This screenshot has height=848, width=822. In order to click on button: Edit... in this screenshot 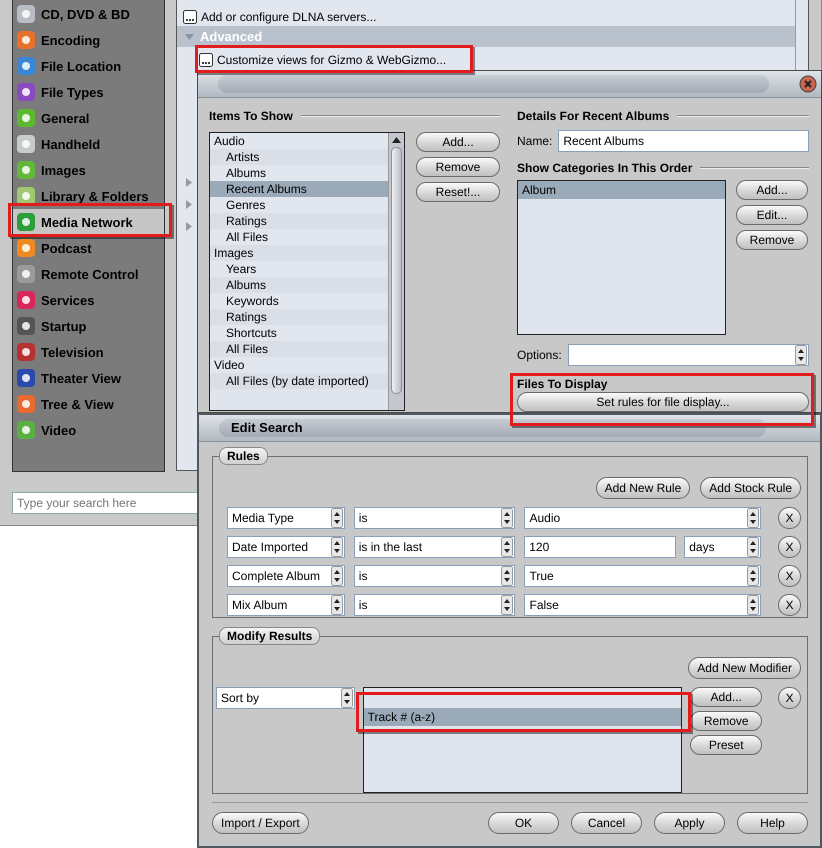, I will do `click(772, 215)`.